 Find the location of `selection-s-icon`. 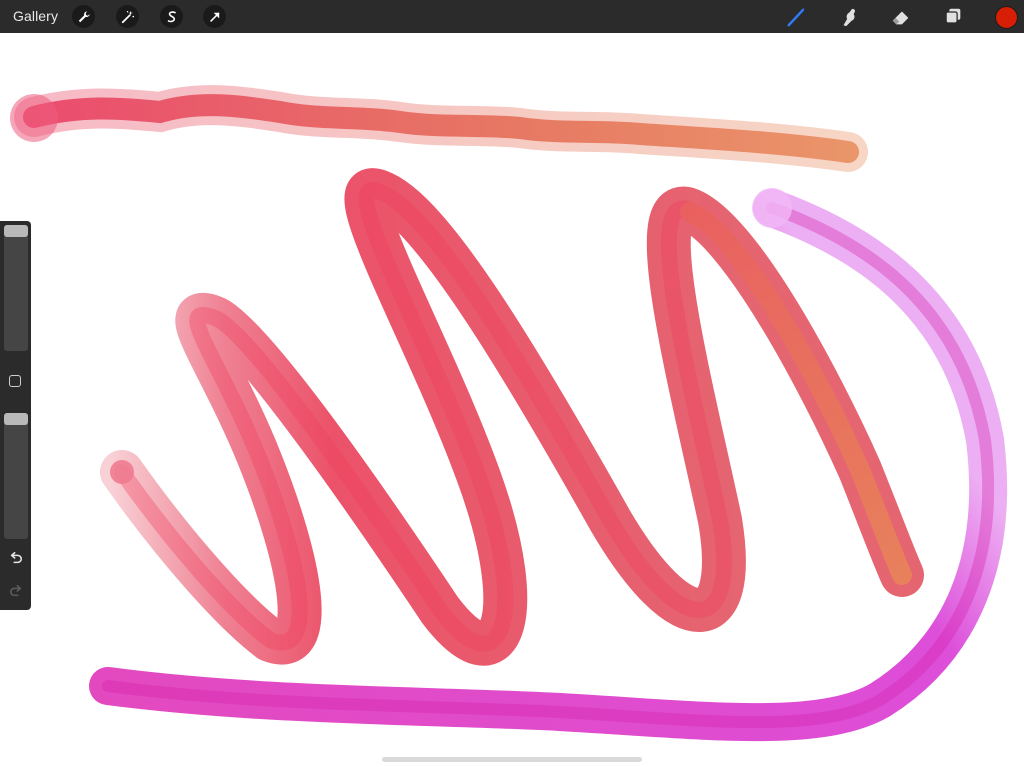

selection-s-icon is located at coordinates (171, 16).